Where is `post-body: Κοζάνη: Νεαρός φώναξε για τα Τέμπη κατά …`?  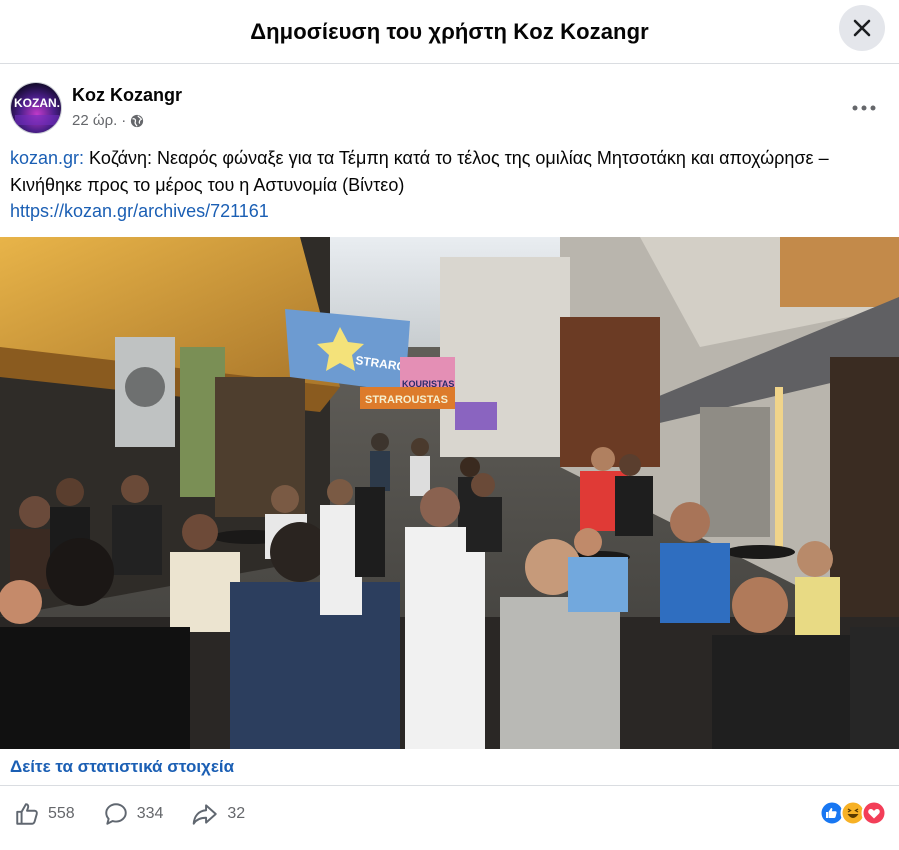 post-body: Κοζάνη: Νεαρός φώναξε για τα Τέμπη κατά … is located at coordinates (419, 171).